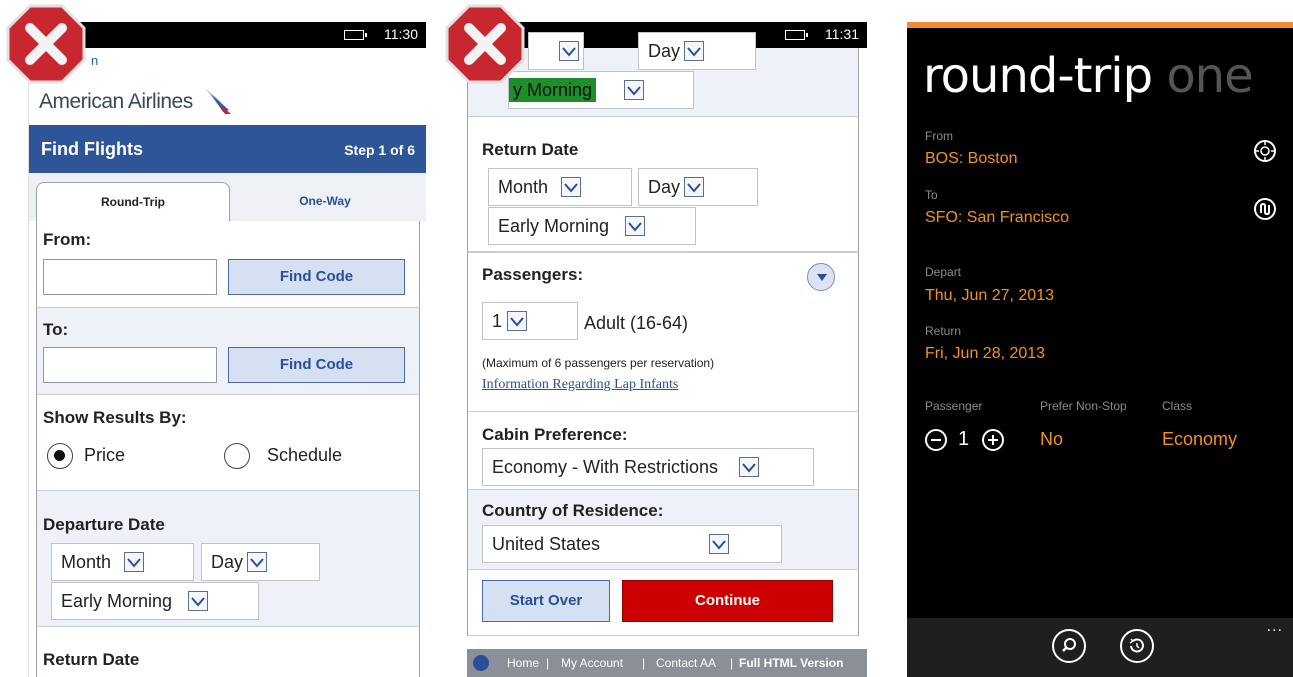  Describe the element at coordinates (964, 439) in the screenshot. I see `passenger-count: 1` at that location.